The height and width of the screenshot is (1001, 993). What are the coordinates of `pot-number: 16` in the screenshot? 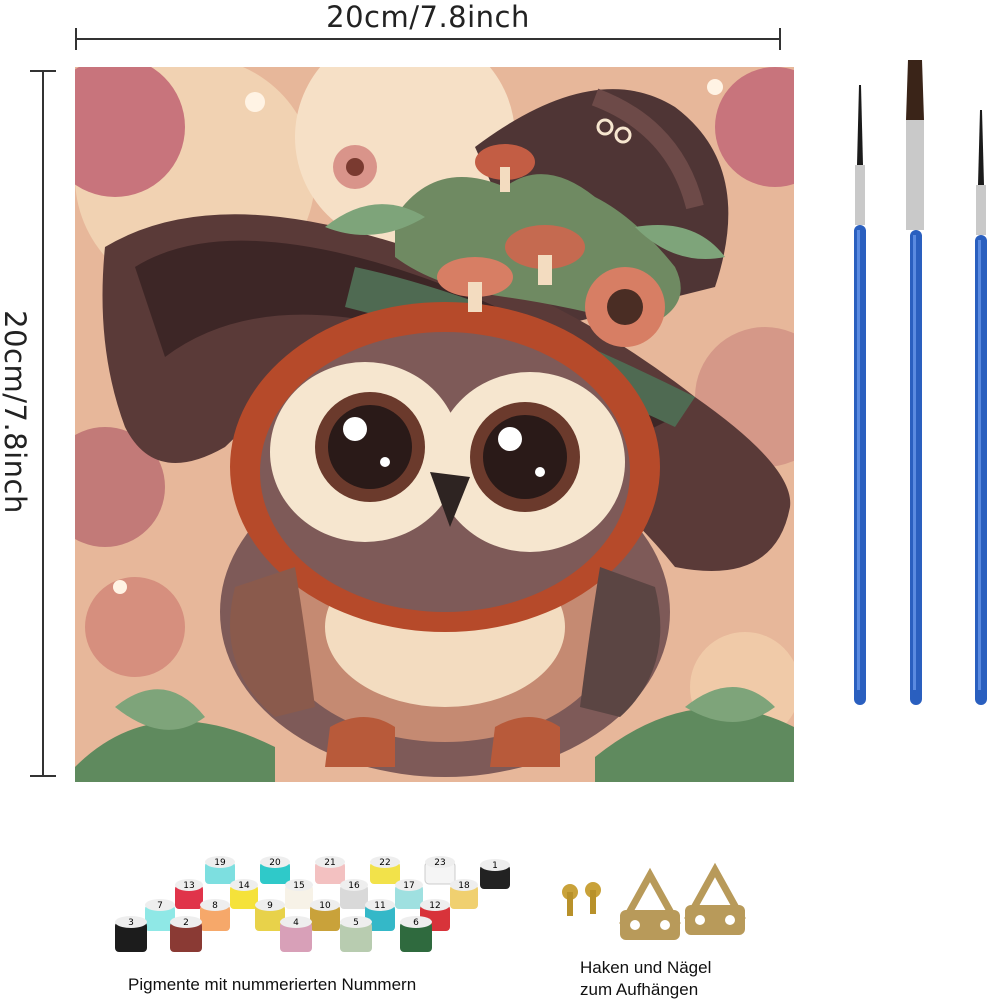 It's located at (354, 886).